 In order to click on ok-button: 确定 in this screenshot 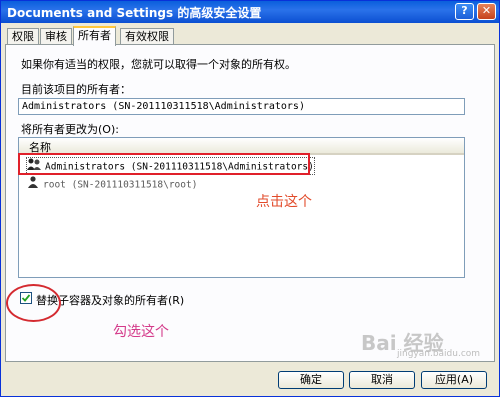, I will do `click(311, 380)`.